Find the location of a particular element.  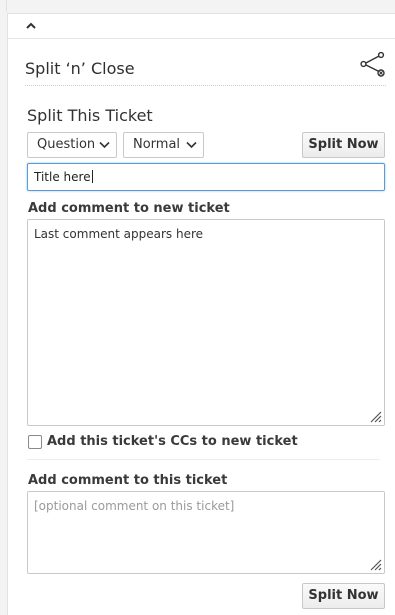

priority-value: Normal is located at coordinates (157, 144).